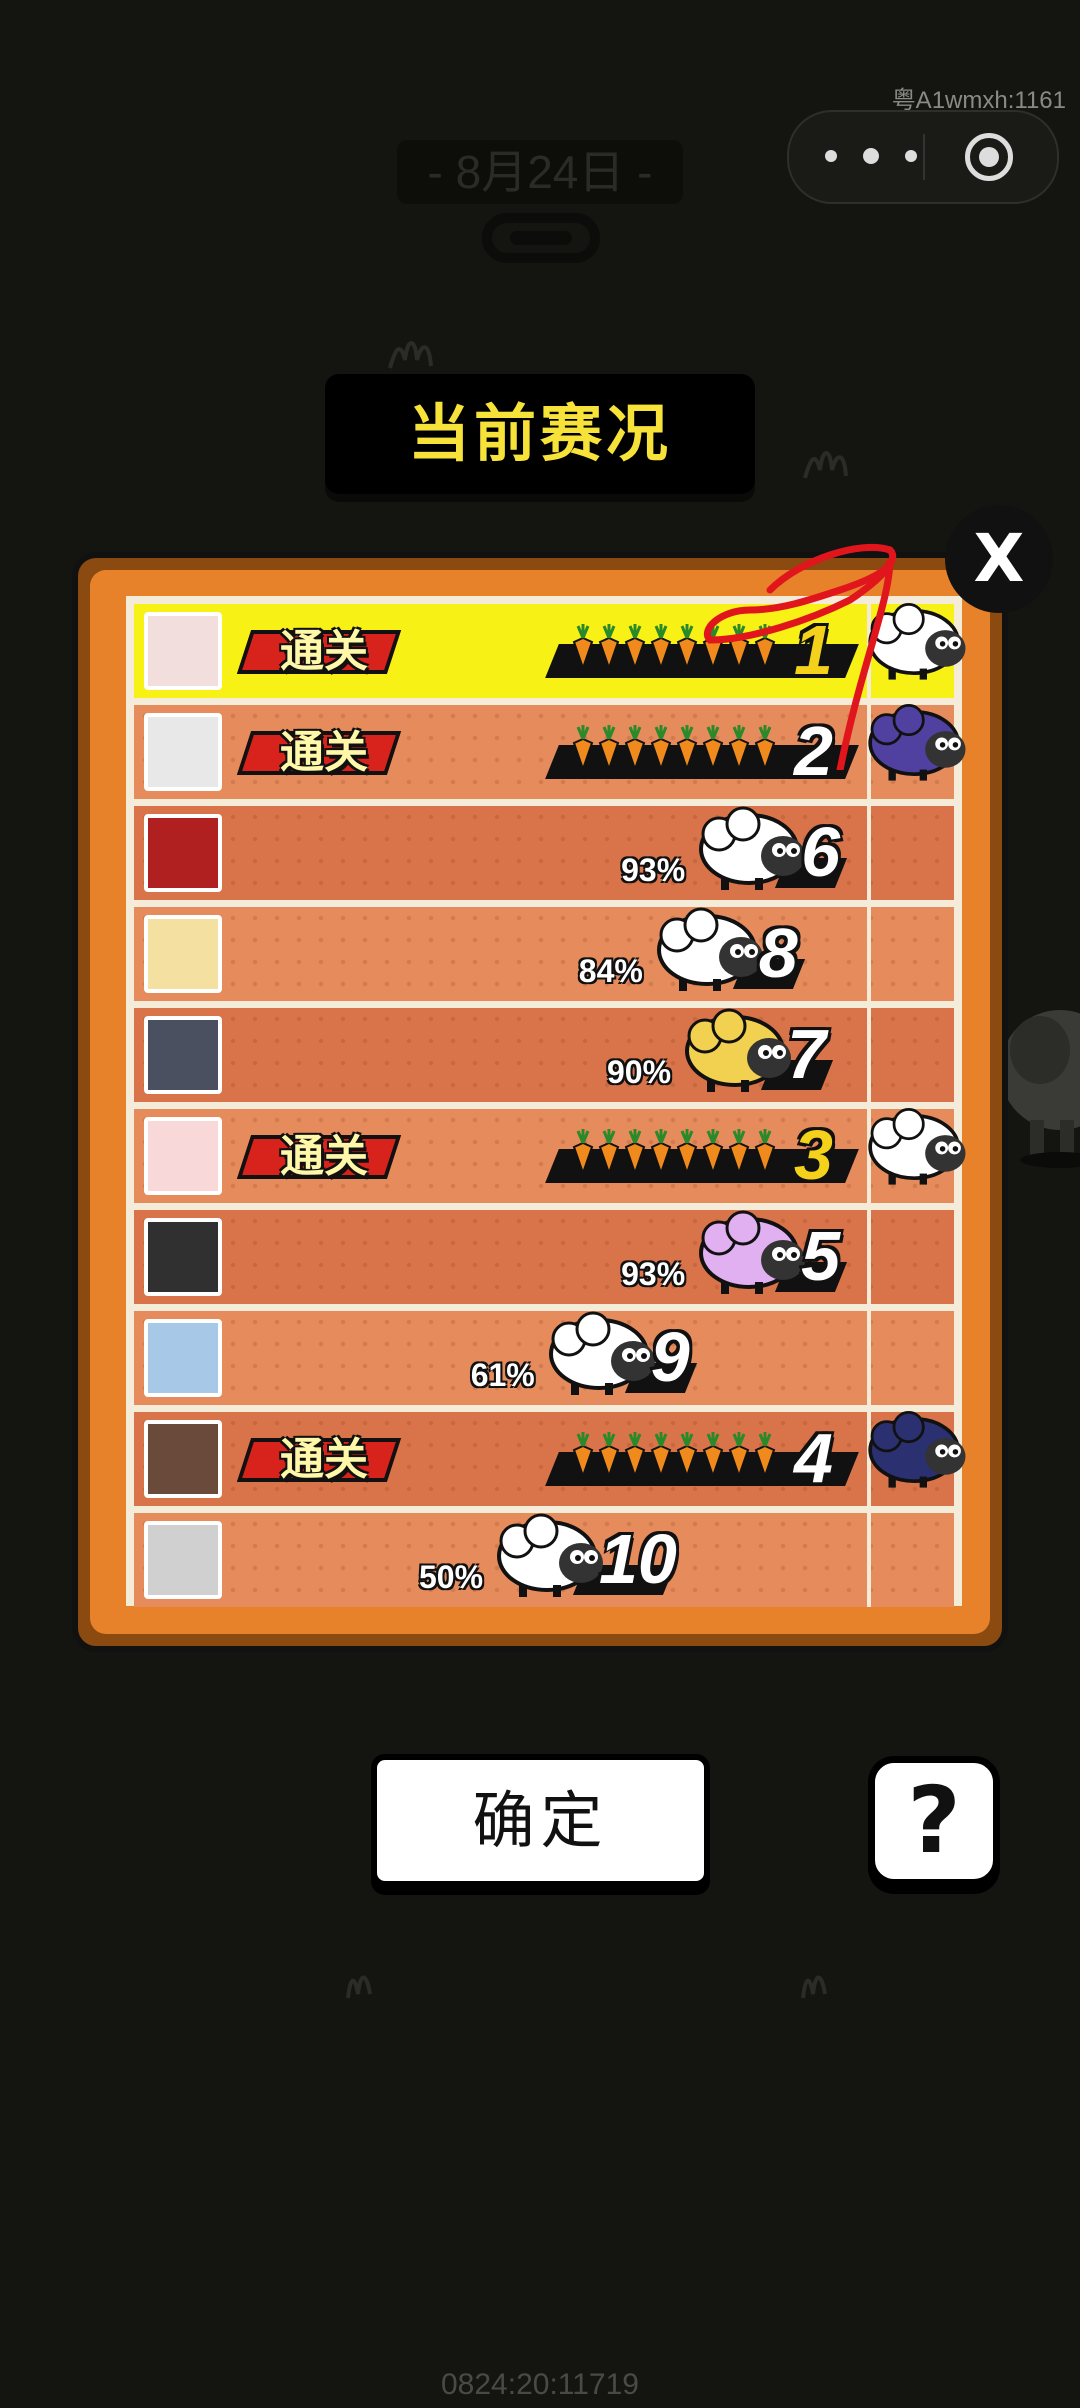 Image resolution: width=1080 pixels, height=2408 pixels. Describe the element at coordinates (550, 1458) in the screenshot. I see `leaderboard-row: 通关 4` at that location.